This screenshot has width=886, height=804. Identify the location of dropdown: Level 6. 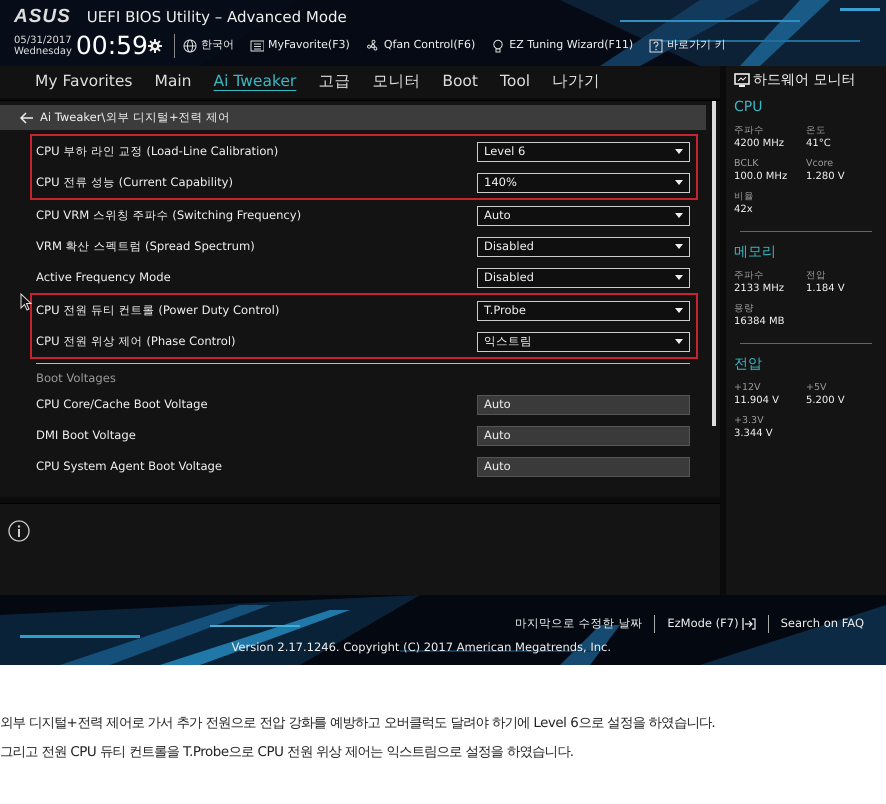
(583, 152).